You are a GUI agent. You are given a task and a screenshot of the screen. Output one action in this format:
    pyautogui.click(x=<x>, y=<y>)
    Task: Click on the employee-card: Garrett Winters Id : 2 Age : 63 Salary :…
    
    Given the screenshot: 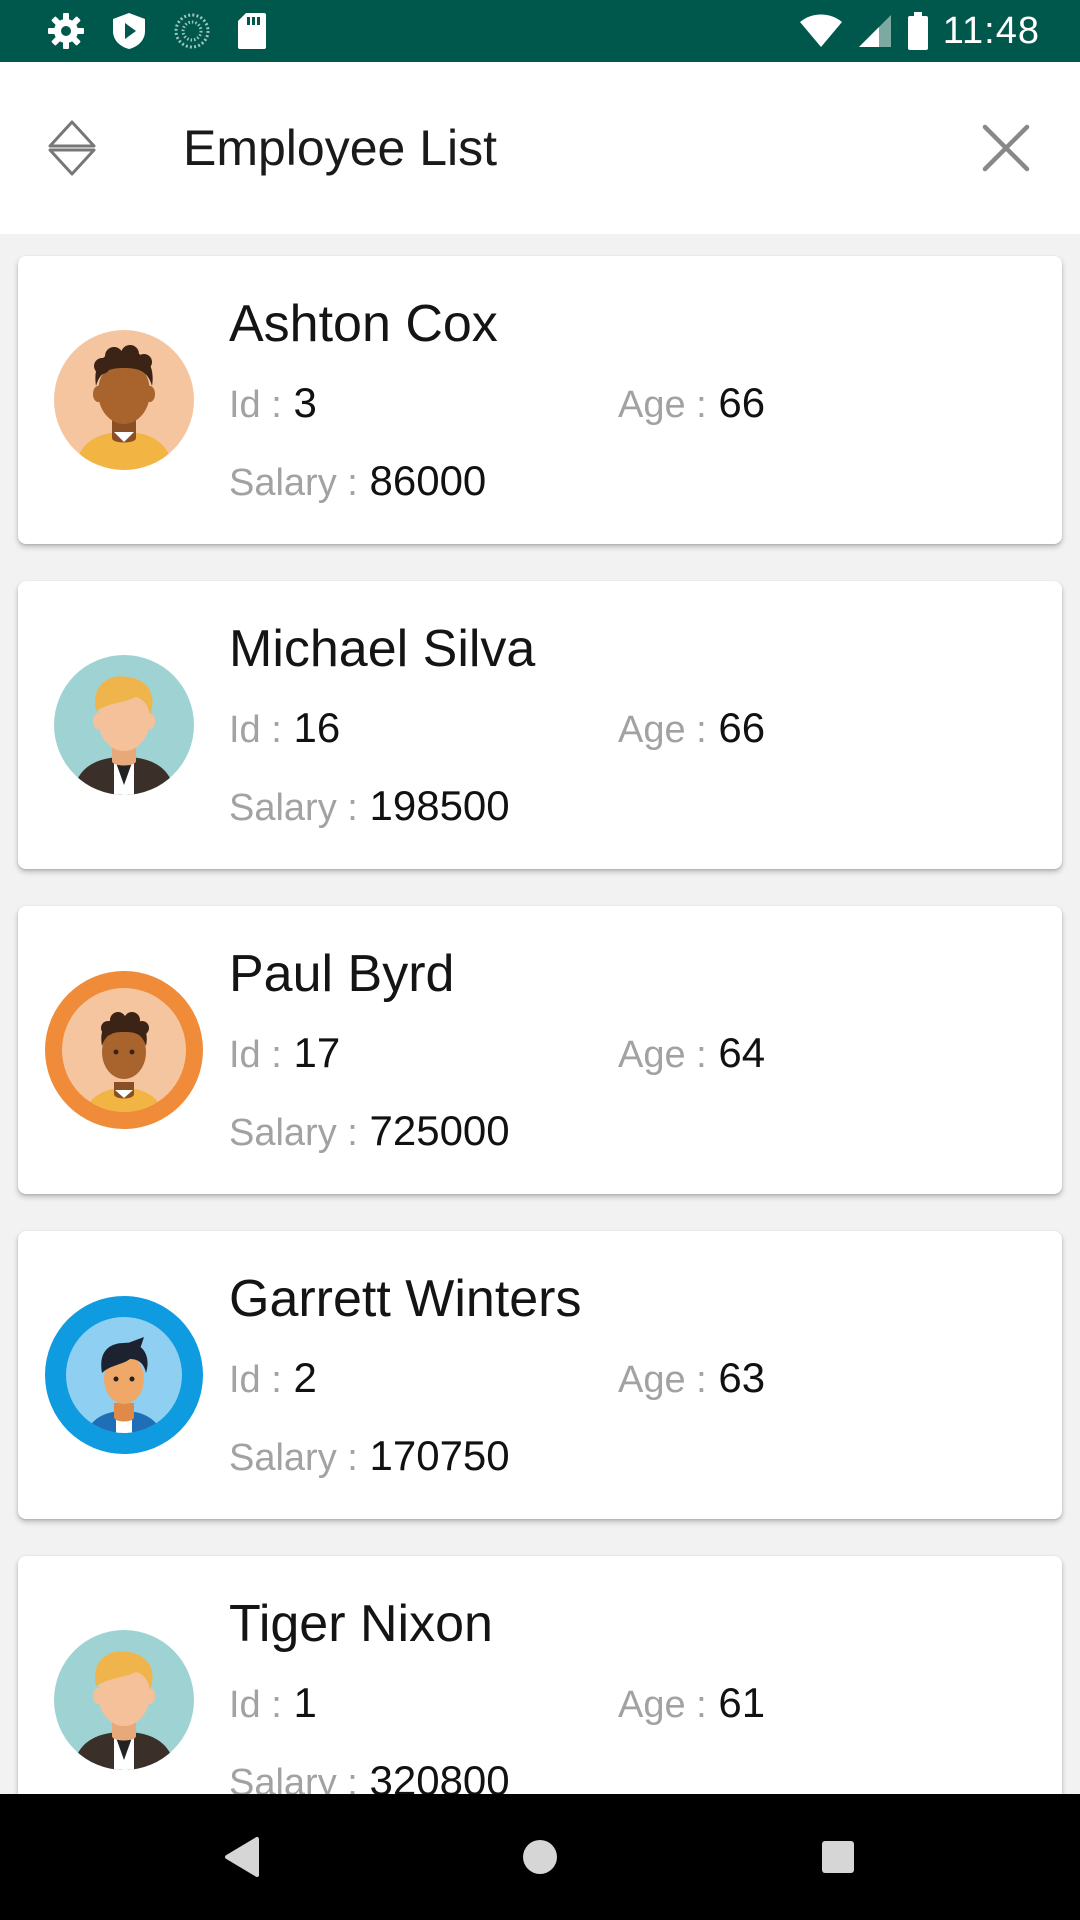 What is the action you would take?
    pyautogui.click(x=540, y=1375)
    